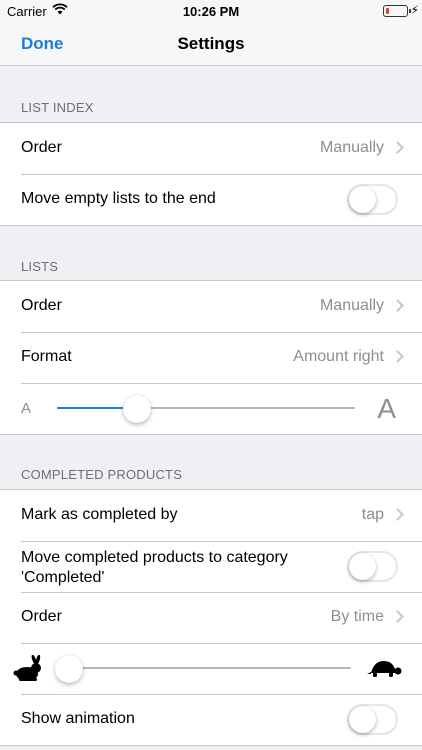  What do you see at coordinates (397, 11) in the screenshot?
I see `battery-icon` at bounding box center [397, 11].